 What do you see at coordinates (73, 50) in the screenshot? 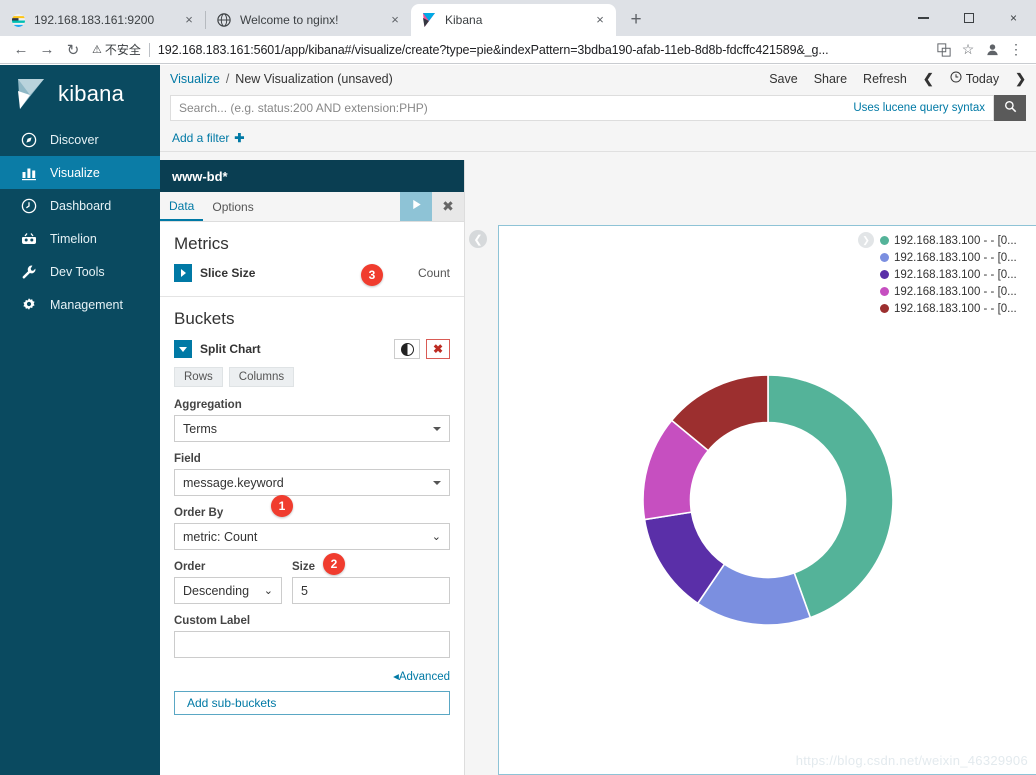
I see `reload-icon: ↻` at bounding box center [73, 50].